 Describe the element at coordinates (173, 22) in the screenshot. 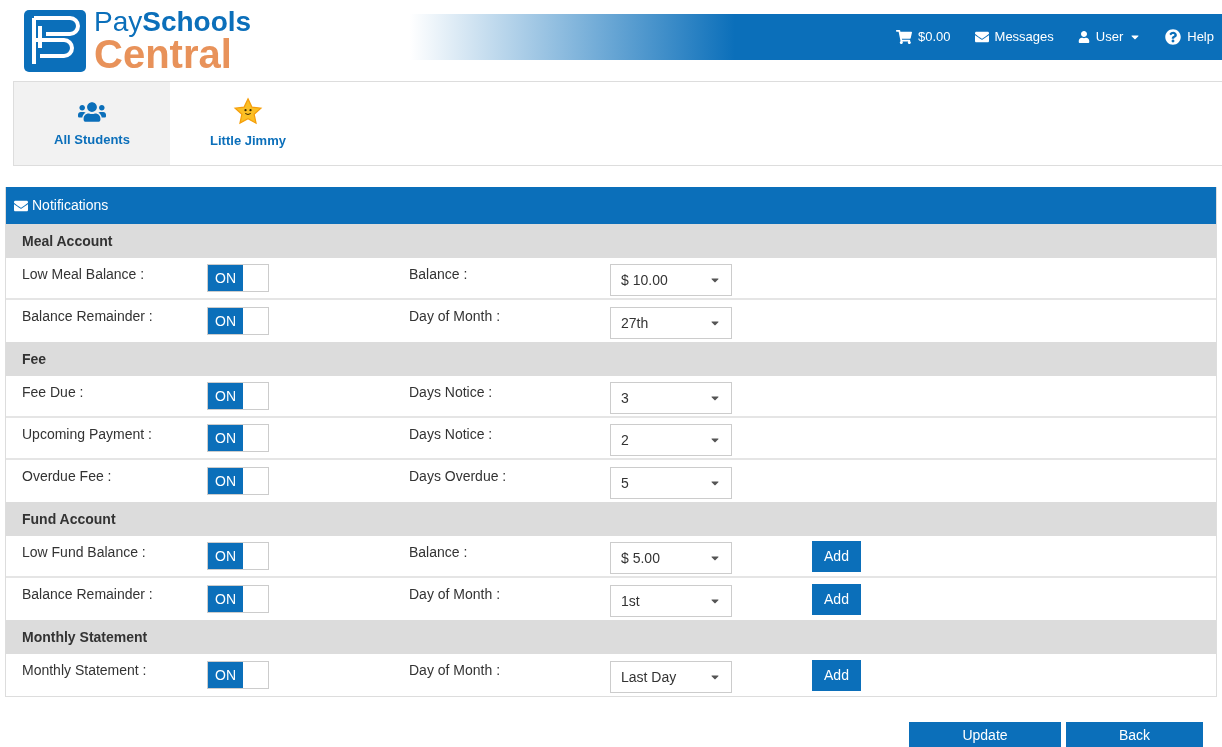

I see `logo-wordmark-top: PaySchools` at that location.